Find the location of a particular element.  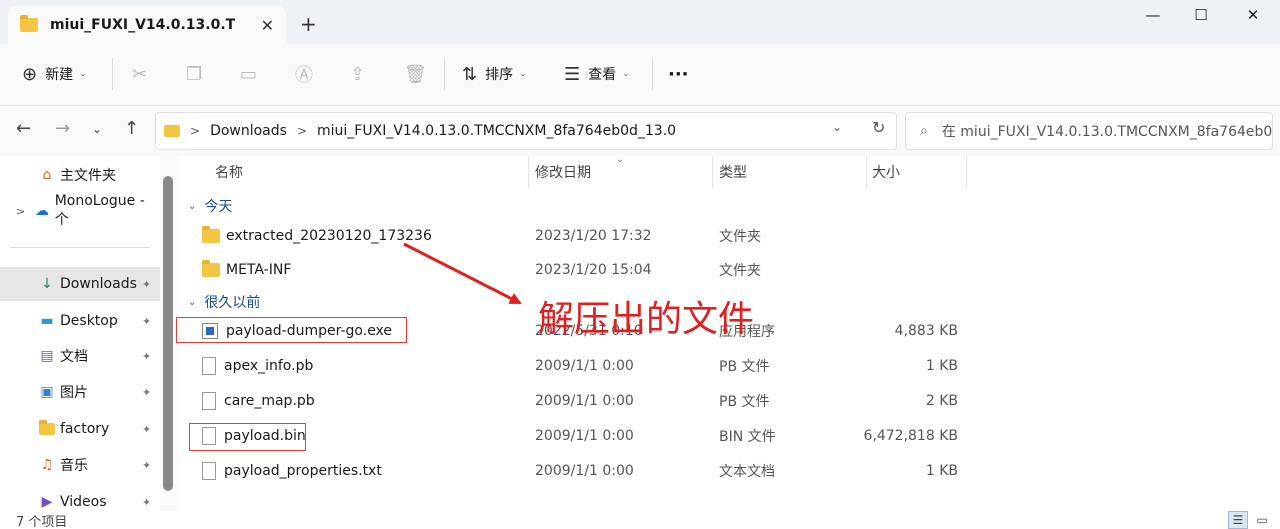

sidebar-item-home: ⌂ 主文件夹 is located at coordinates (80, 175).